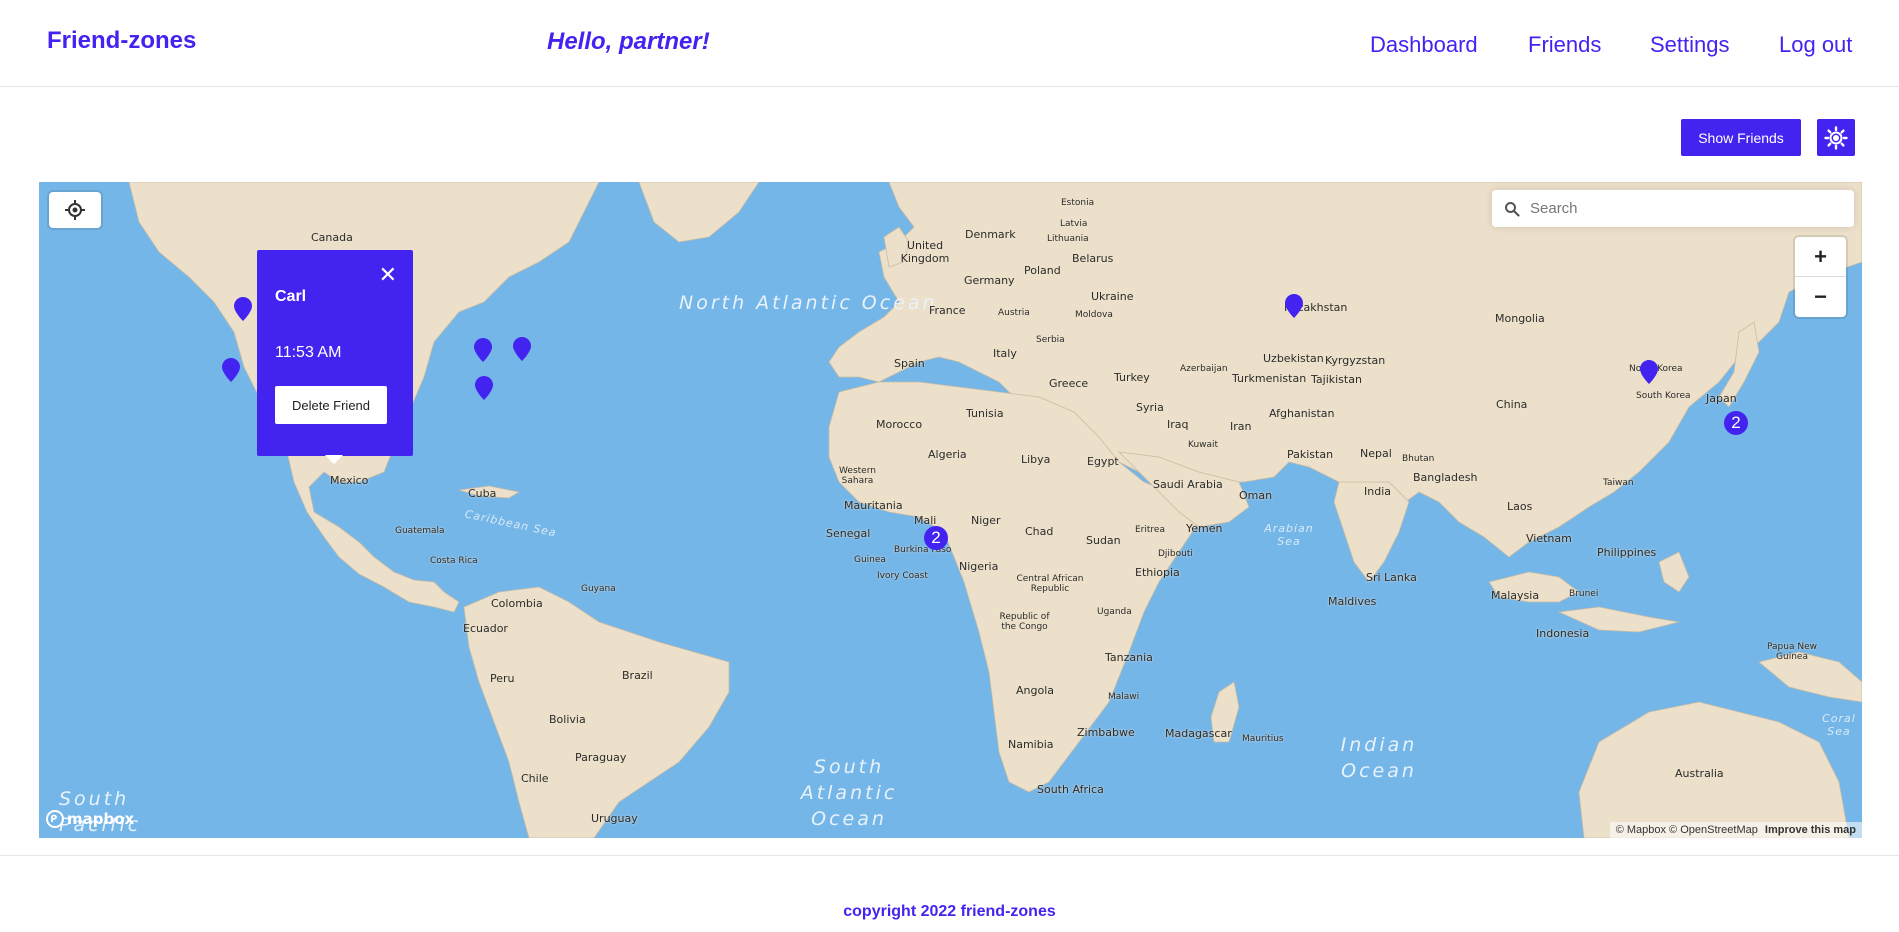  What do you see at coordinates (979, 566) in the screenshot?
I see `place-label: Nigeria` at bounding box center [979, 566].